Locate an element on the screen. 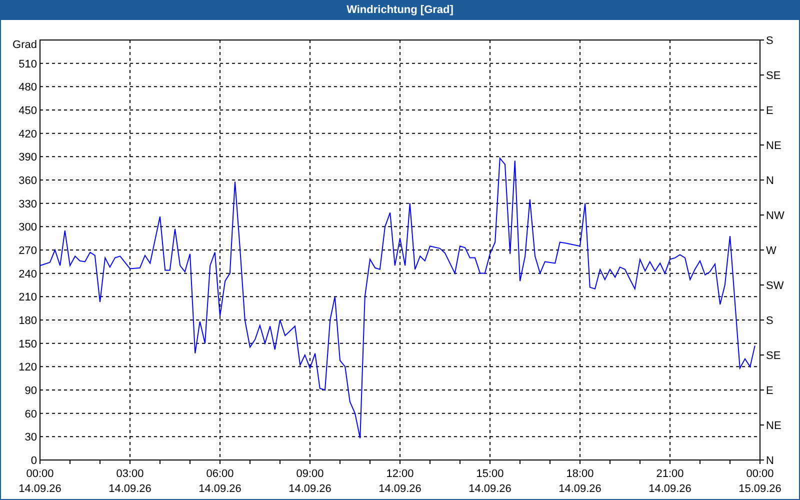 This screenshot has height=500, width=800. y-tick-label: 180 is located at coordinates (27, 321).